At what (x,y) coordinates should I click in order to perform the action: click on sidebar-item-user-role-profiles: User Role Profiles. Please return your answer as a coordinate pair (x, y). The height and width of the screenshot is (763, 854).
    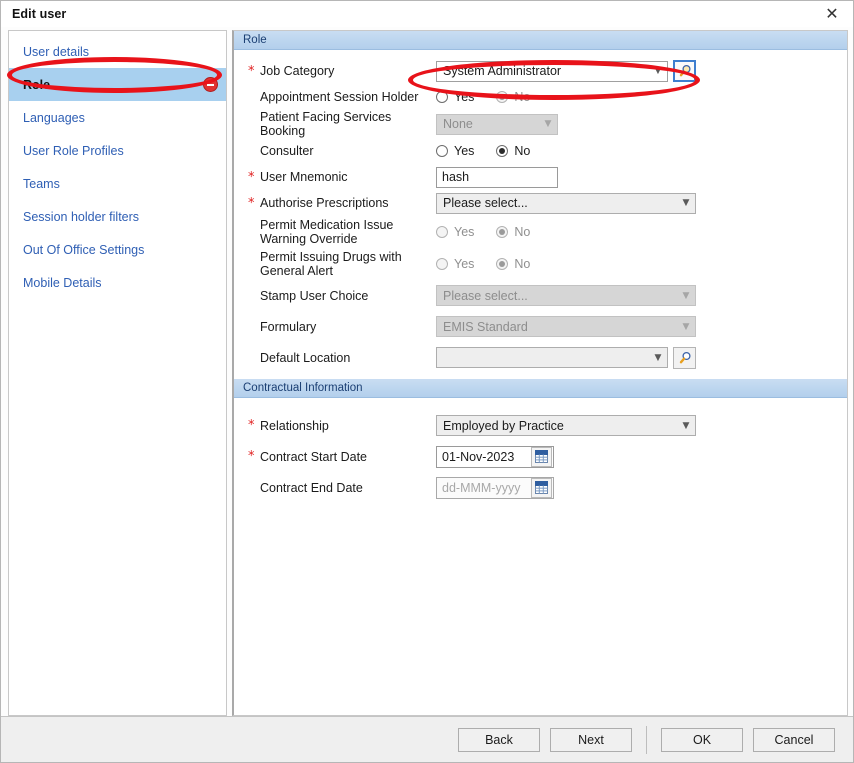
    Looking at the image, I should click on (117, 150).